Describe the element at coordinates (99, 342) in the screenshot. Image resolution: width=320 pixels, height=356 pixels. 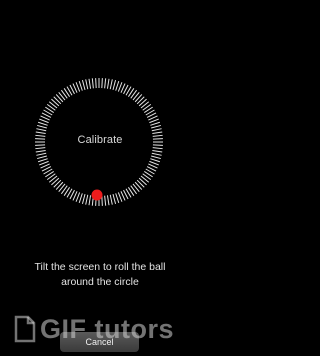
I see `cancel-button: Cancel` at that location.